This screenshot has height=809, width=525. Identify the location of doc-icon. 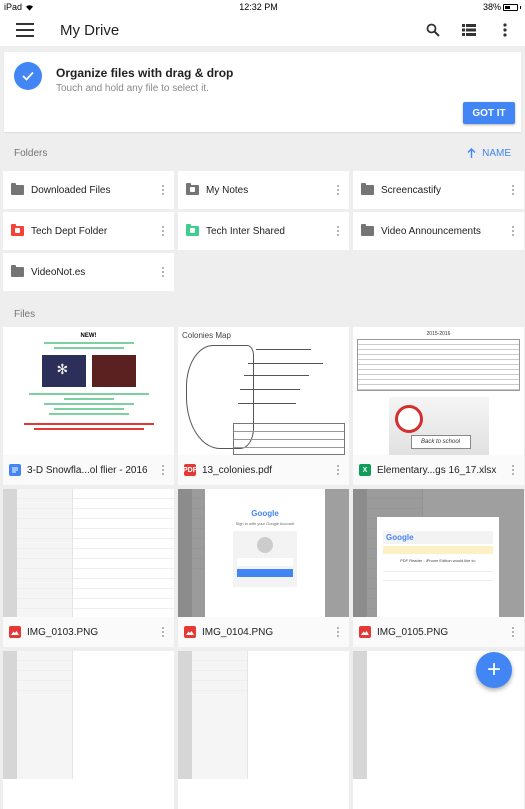
(15, 470).